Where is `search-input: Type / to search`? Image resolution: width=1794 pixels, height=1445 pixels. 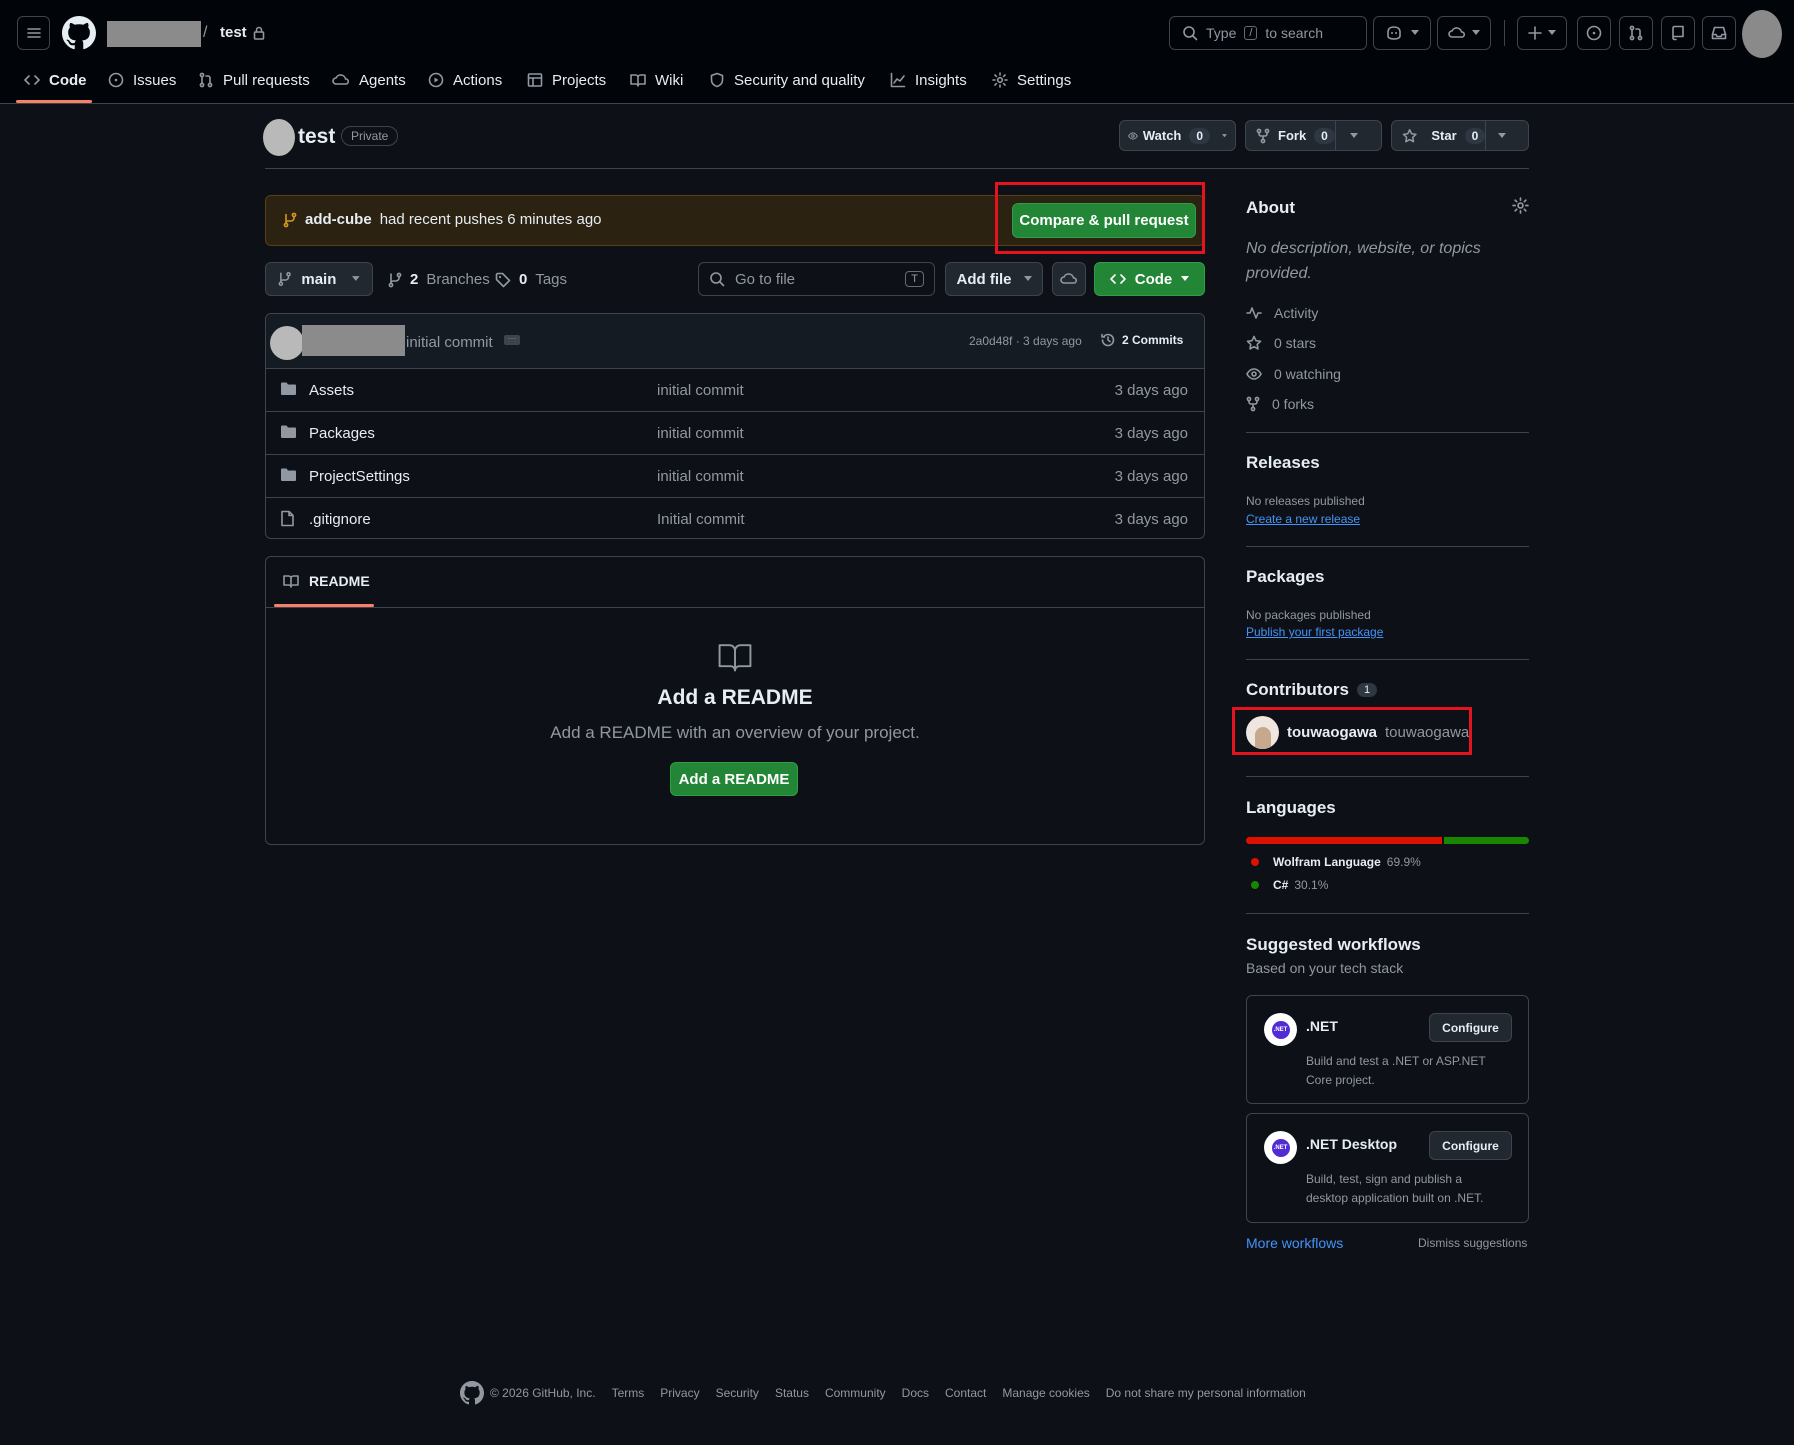
search-input: Type / to search is located at coordinates (1268, 33).